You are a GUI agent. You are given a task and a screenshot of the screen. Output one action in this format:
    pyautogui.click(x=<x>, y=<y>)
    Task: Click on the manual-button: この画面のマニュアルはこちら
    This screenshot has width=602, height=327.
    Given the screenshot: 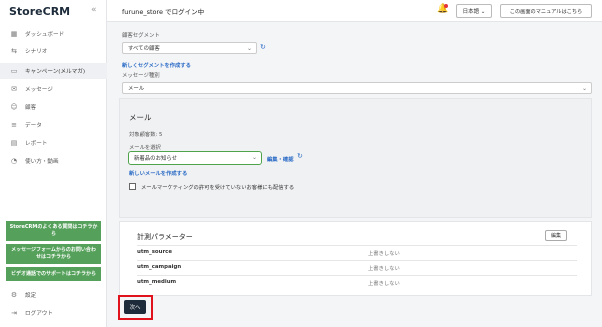 What is the action you would take?
    pyautogui.click(x=546, y=11)
    